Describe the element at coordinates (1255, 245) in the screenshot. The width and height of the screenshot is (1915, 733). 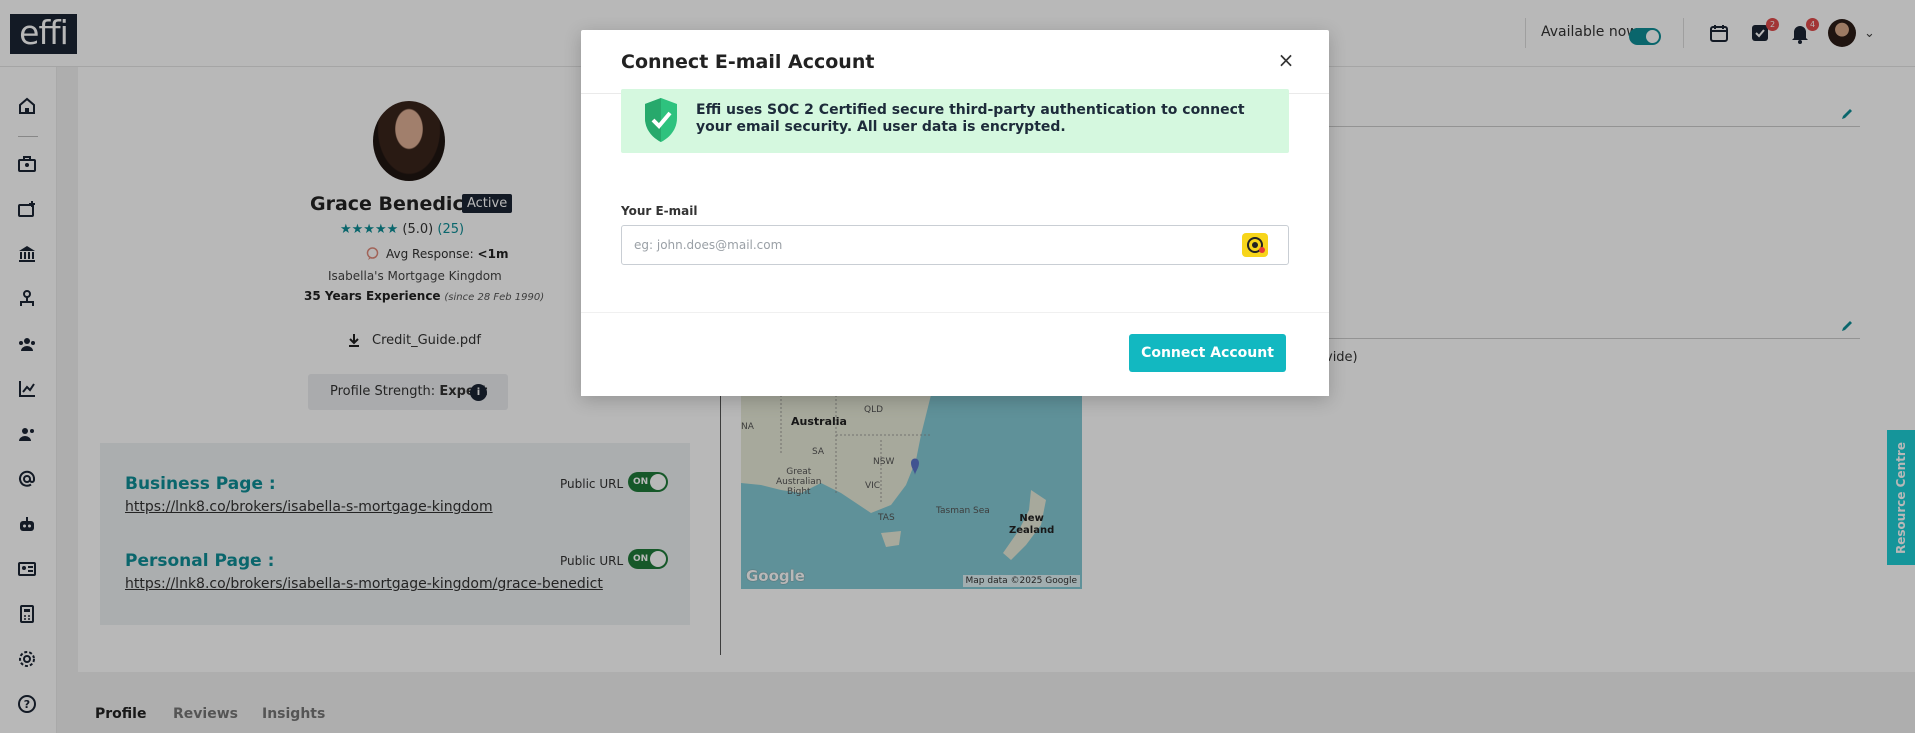
I see `password-manager-icon` at that location.